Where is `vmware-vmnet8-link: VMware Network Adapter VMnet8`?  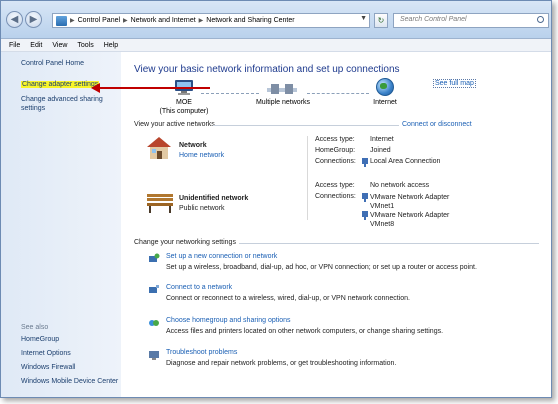
vmware-vmnet8-link: VMware Network Adapter VMnet8 is located at coordinates (418, 220).